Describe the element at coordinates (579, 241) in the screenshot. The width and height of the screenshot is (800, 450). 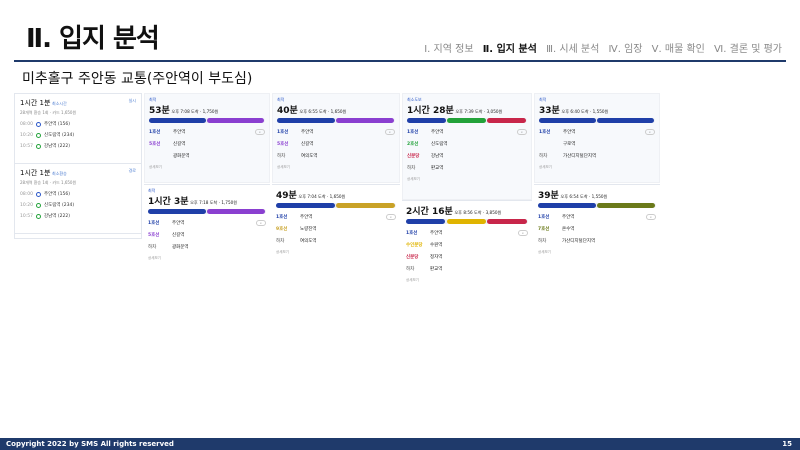
I see `station-name: 가산디지털단지역` at that location.